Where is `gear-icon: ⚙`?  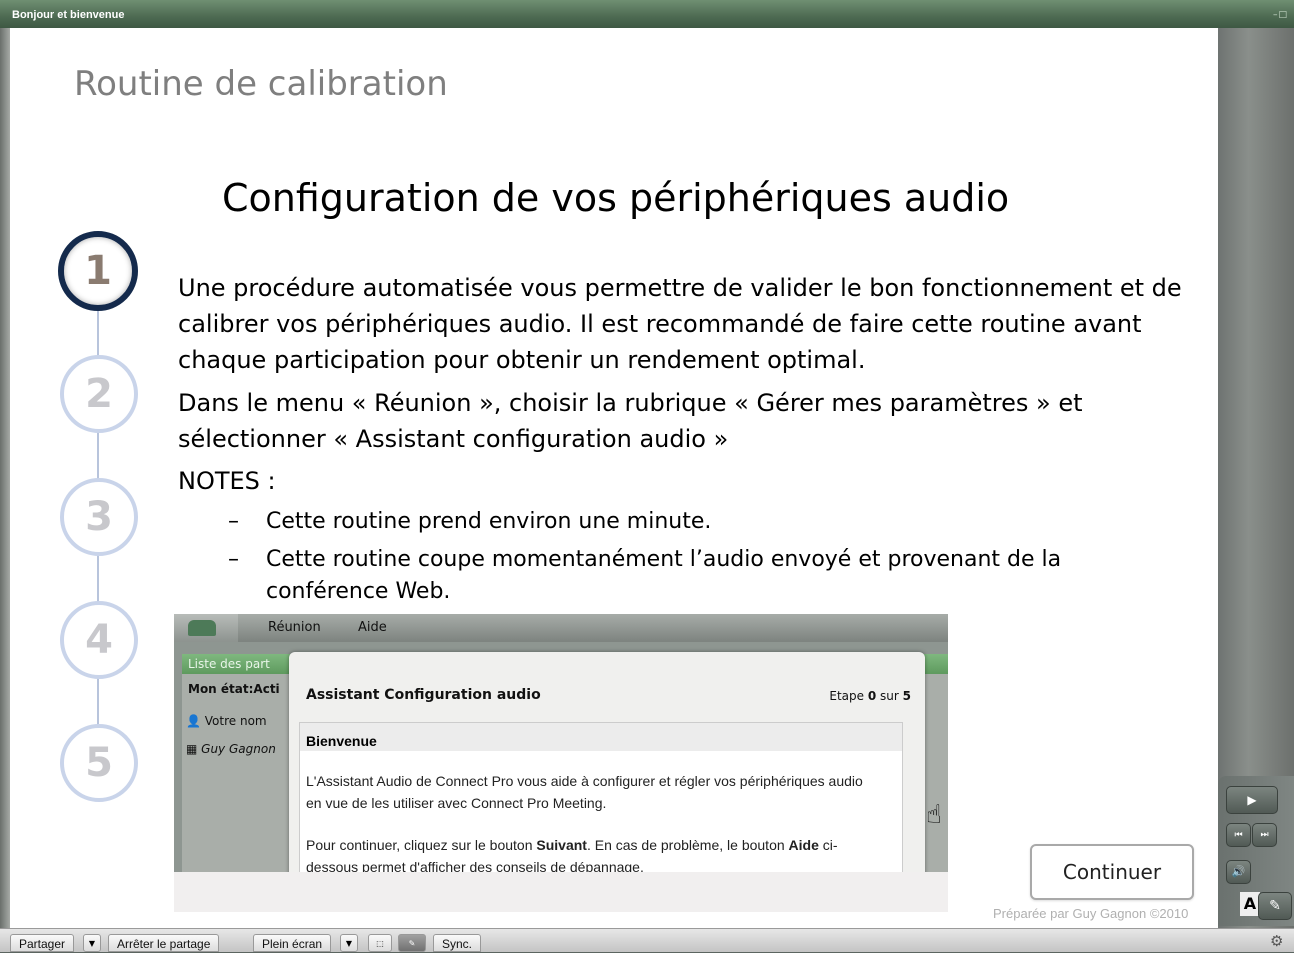
gear-icon: ⚙ is located at coordinates (1276, 941).